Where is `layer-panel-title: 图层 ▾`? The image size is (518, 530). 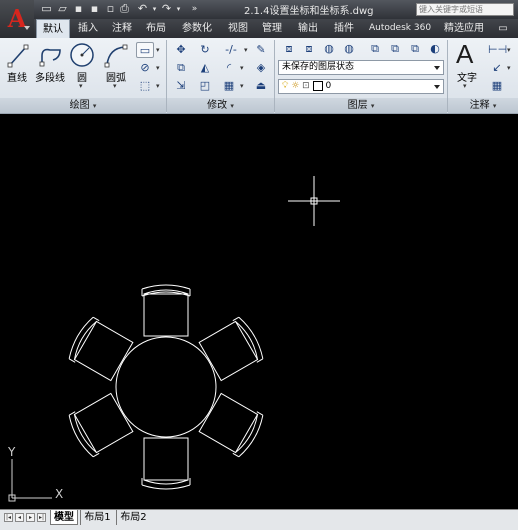 layer-panel-title: 图层 ▾ is located at coordinates (361, 105).